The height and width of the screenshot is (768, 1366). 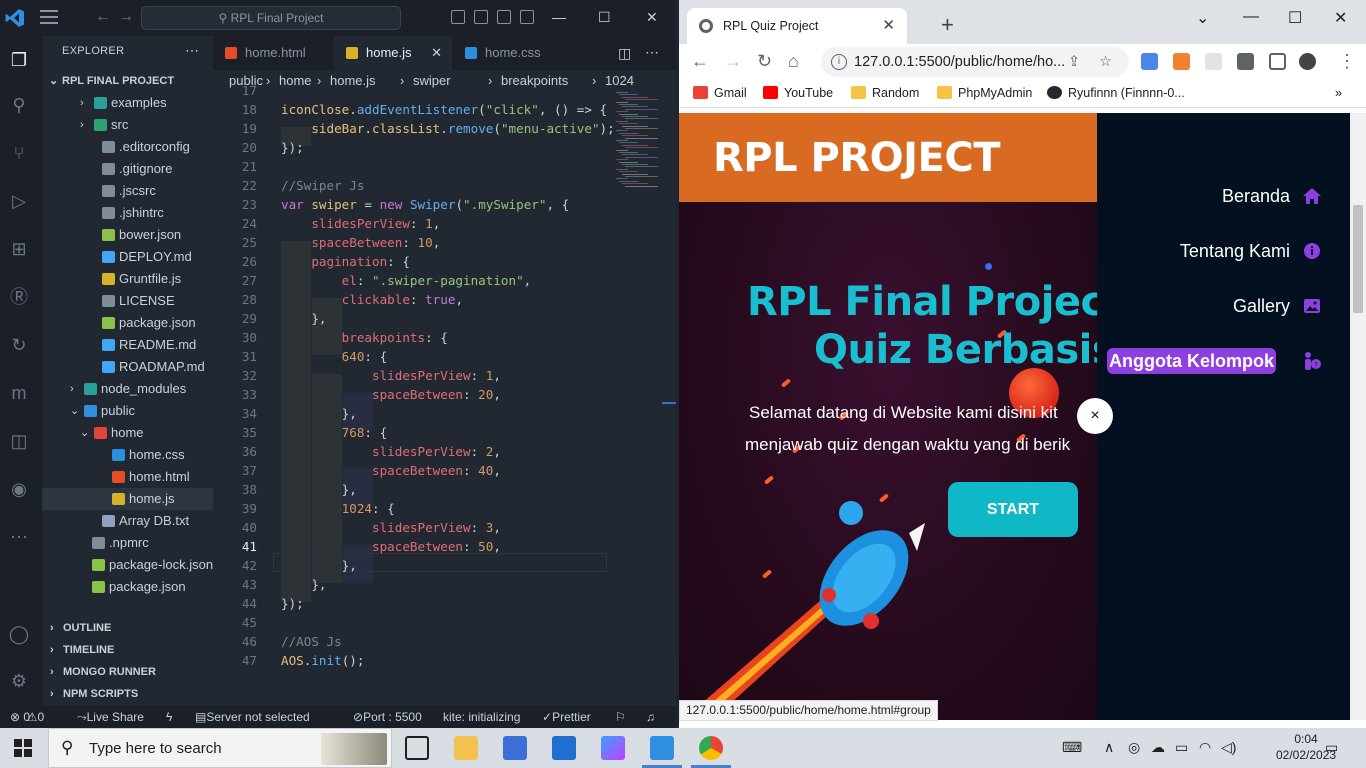 What do you see at coordinates (127, 628) in the screenshot?
I see `sidebar-section-outline: › OUTLINE` at bounding box center [127, 628].